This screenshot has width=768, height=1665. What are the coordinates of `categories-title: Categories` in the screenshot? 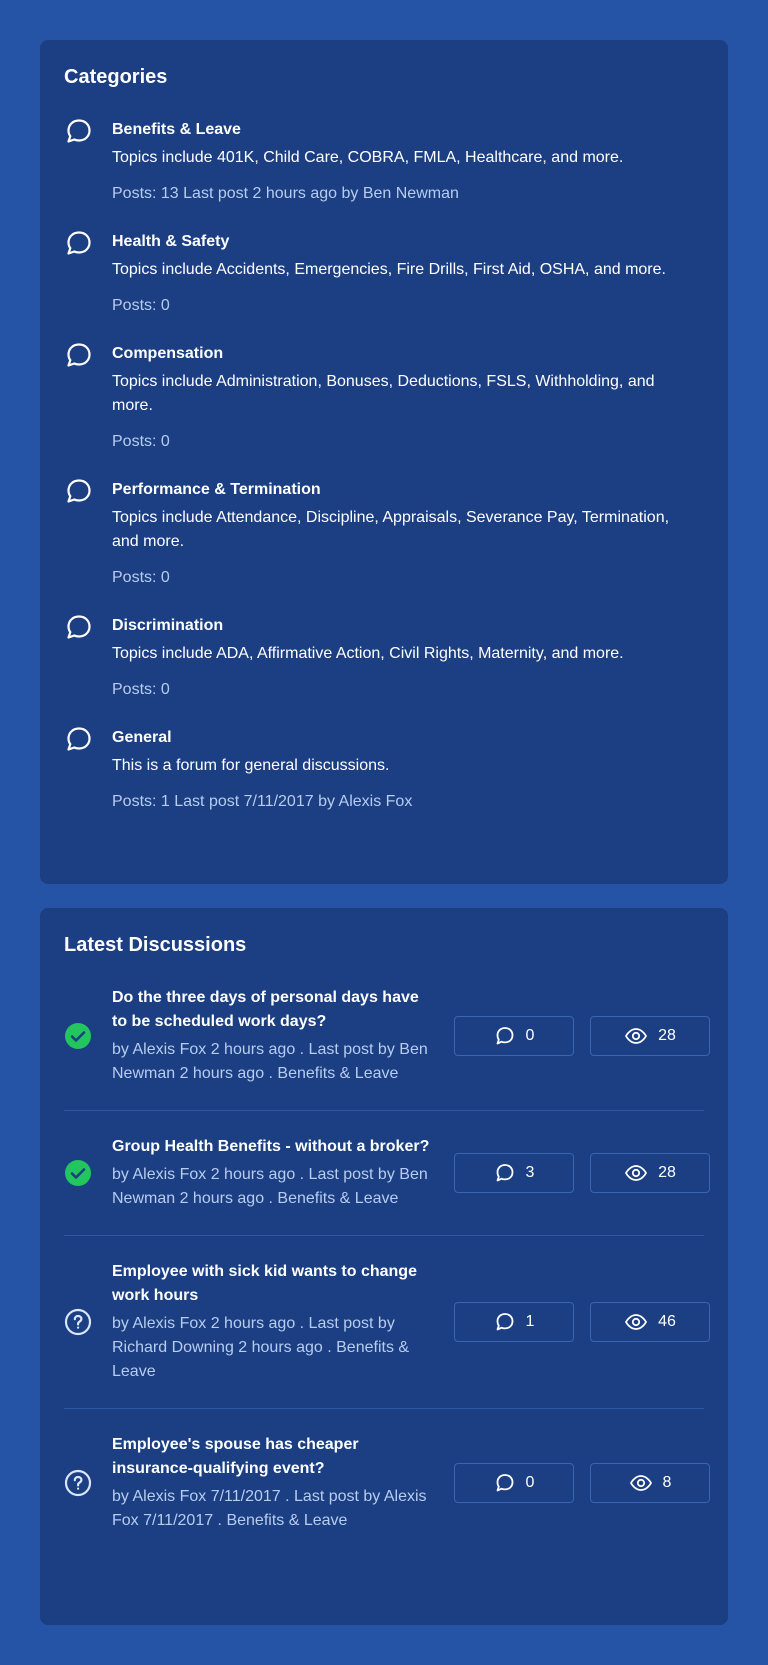 It's located at (116, 77).